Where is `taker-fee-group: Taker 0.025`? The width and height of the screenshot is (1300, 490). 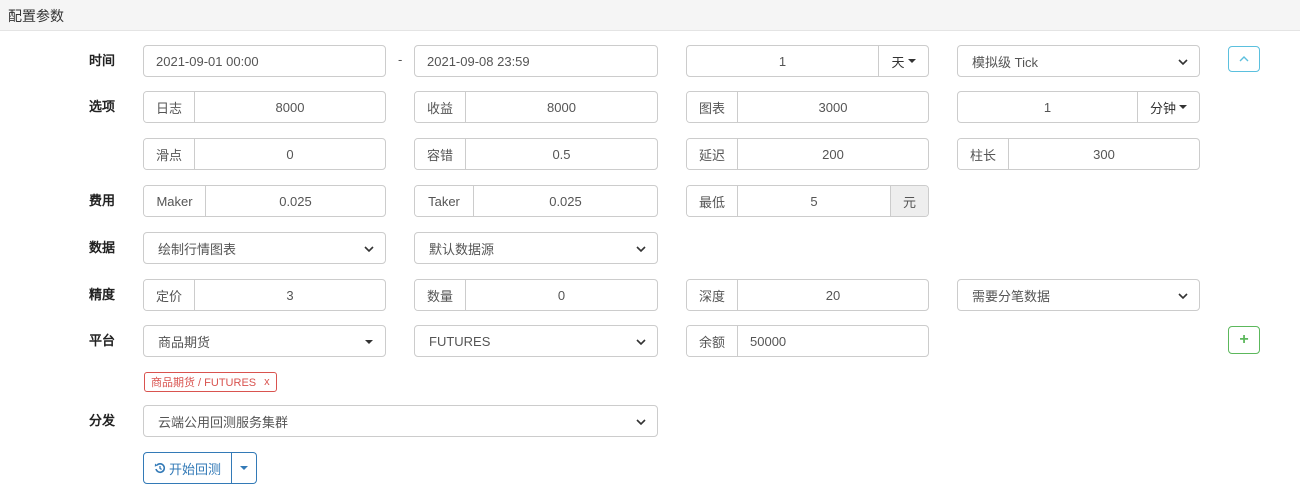
taker-fee-group: Taker 0.025 is located at coordinates (536, 201).